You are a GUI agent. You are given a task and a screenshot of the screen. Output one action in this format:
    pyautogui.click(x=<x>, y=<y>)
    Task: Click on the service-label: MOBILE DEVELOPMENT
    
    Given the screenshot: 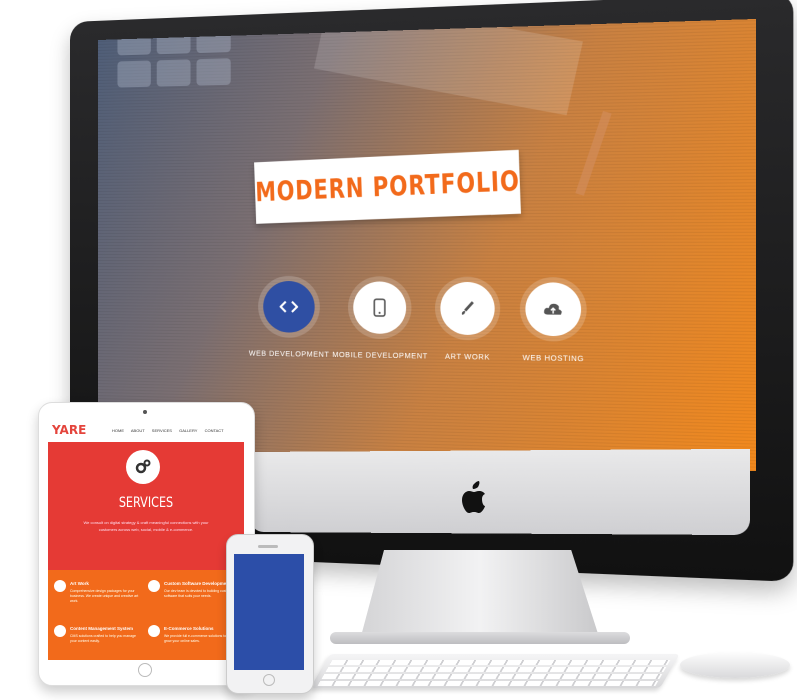 What is the action you would take?
    pyautogui.click(x=380, y=356)
    